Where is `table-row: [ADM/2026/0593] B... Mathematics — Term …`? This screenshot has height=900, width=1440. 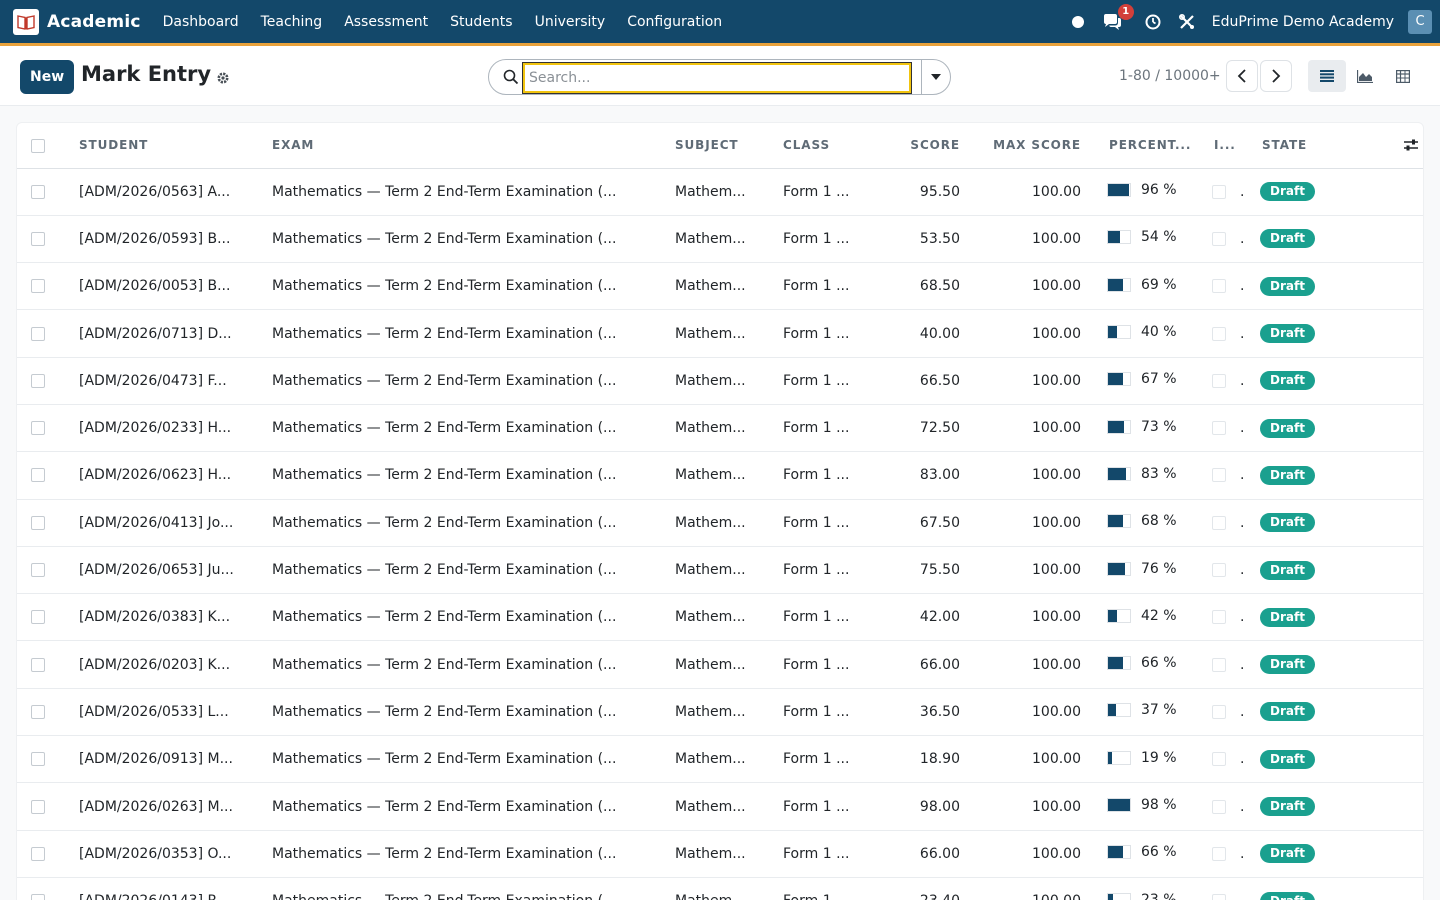 table-row: [ADM/2026/0593] B... Mathematics — Term … is located at coordinates (720, 239).